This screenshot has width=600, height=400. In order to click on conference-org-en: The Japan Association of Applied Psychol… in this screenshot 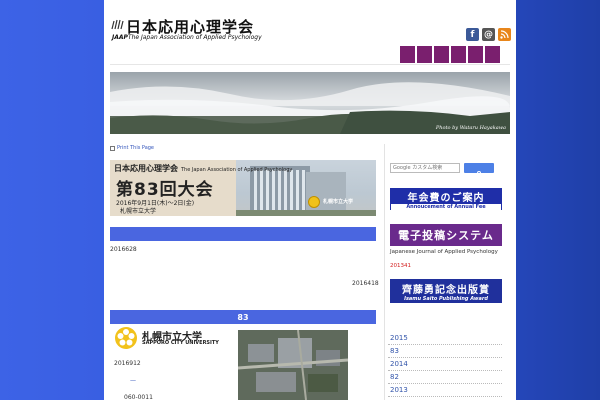, I will do `click(237, 170)`.